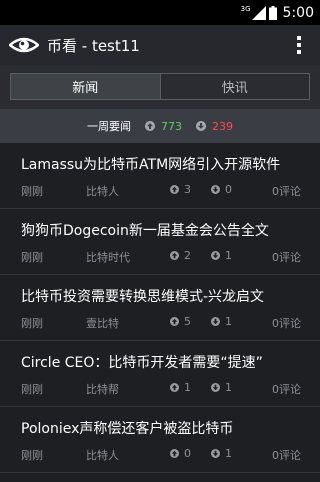 The width and height of the screenshot is (320, 482). What do you see at coordinates (160, 440) in the screenshot?
I see `list-item: Poloniex声称偿还客户被盗比特币 刚刚 比特人 0 1 0评论` at bounding box center [160, 440].